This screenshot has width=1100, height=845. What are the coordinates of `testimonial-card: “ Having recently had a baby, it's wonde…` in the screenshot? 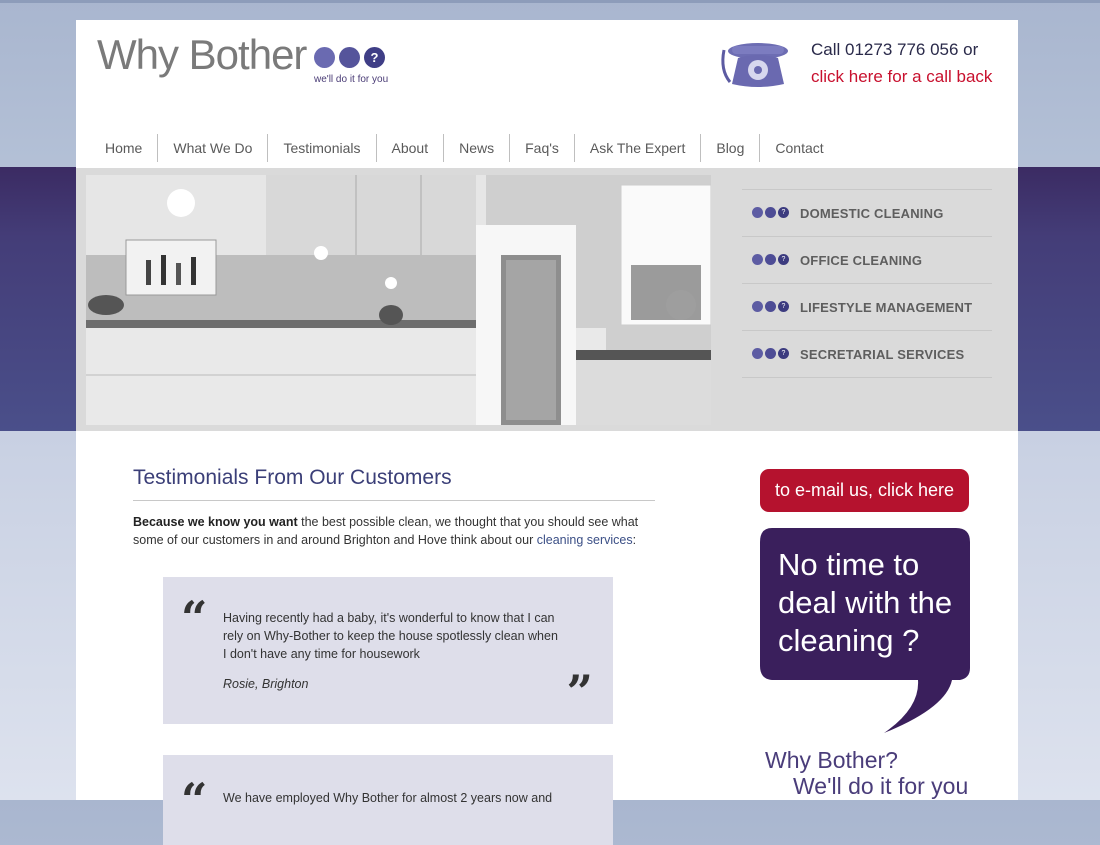 It's located at (388, 650).